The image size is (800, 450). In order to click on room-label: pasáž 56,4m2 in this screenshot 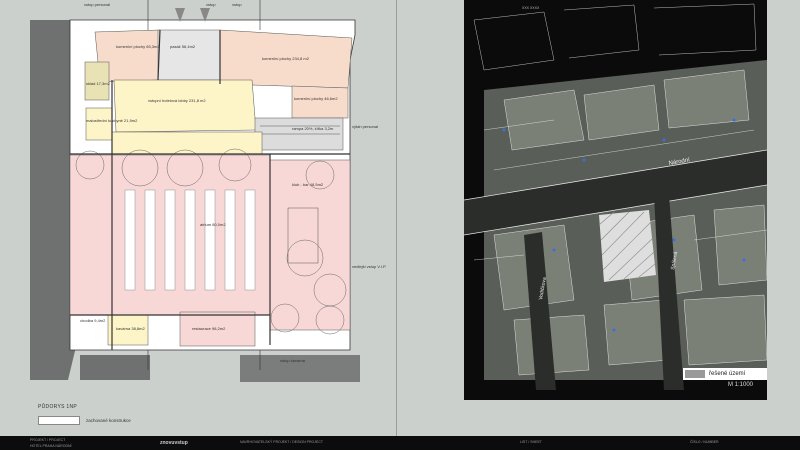, I will do `click(183, 46)`.